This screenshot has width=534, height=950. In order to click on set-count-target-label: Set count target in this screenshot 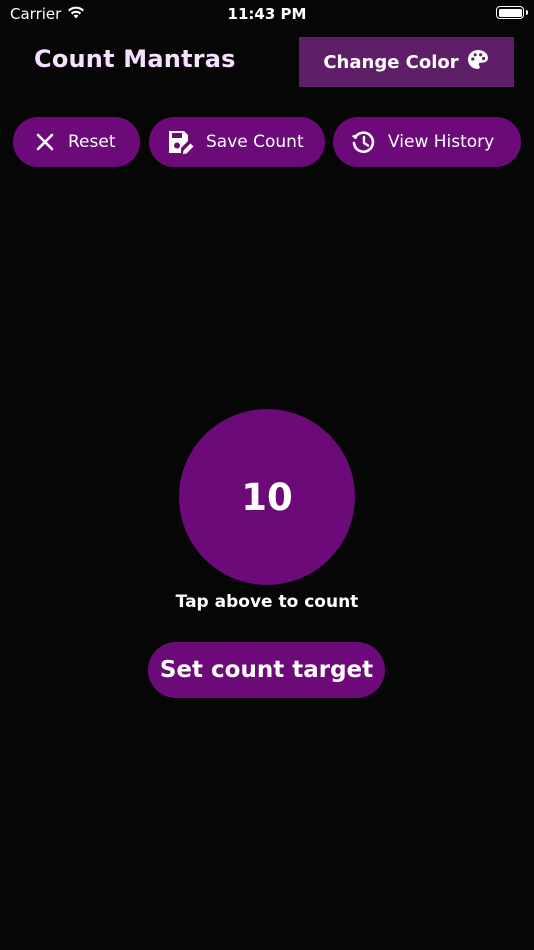, I will do `click(266, 670)`.